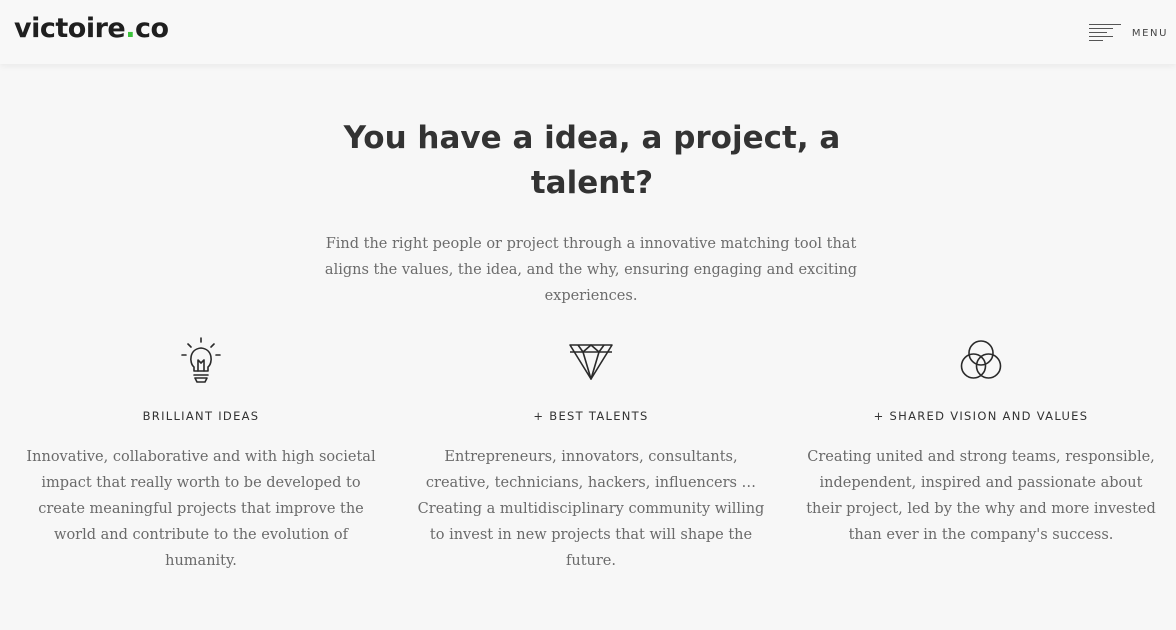  What do you see at coordinates (981, 416) in the screenshot?
I see `feature-title: + SHARED VISION AND VALUES` at bounding box center [981, 416].